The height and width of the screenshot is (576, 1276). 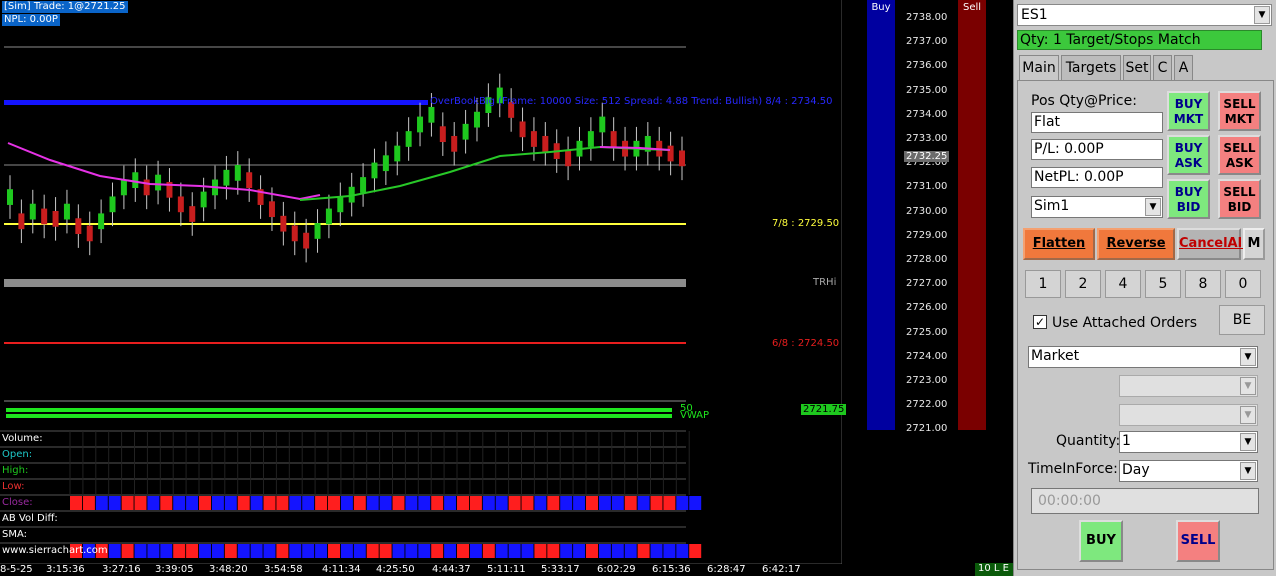 I want to click on quantity-input: 1 ▼, so click(x=1188, y=442).